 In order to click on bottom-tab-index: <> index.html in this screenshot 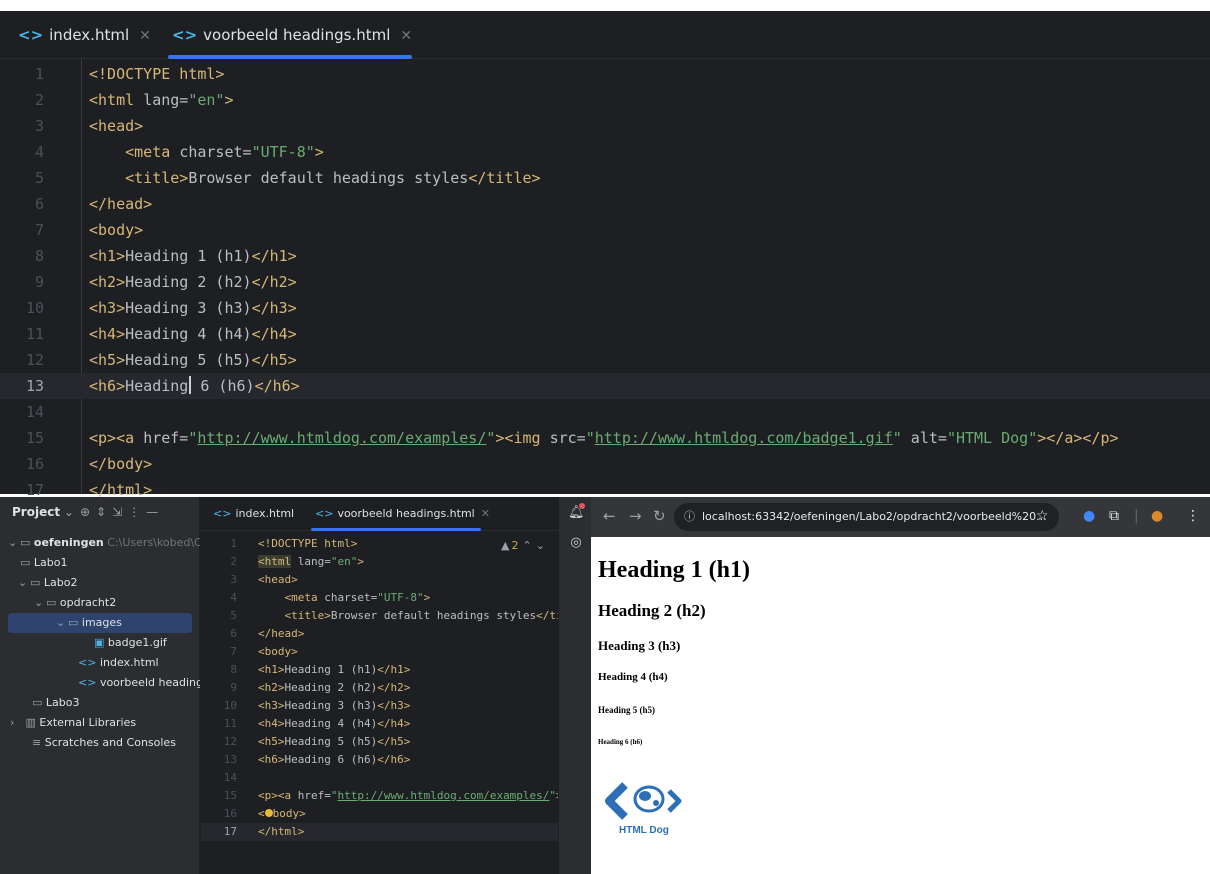, I will do `click(253, 514)`.